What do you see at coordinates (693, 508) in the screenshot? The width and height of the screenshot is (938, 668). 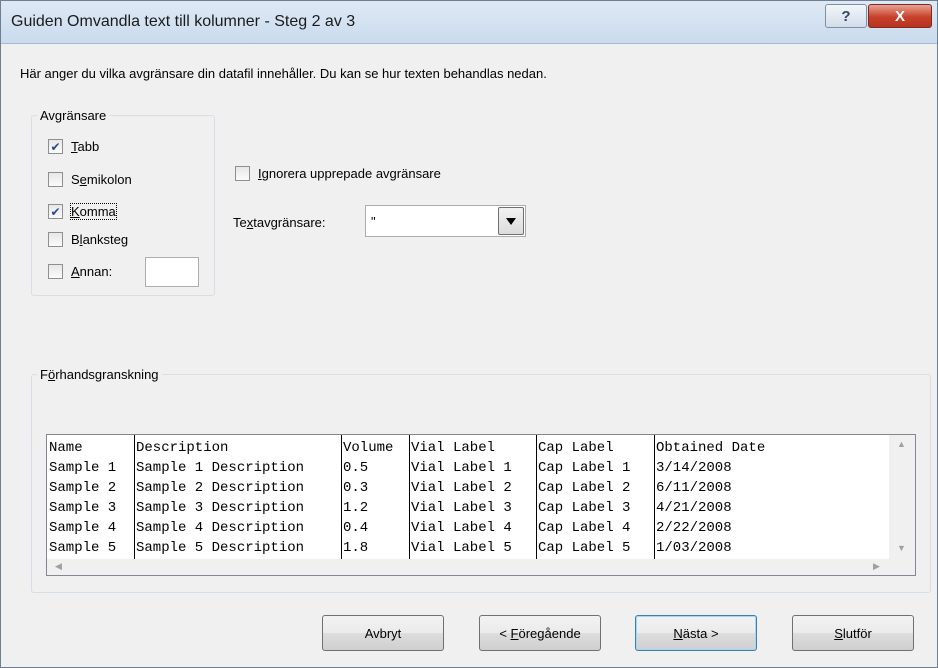 I see `preview-cell: 4/21/2008` at bounding box center [693, 508].